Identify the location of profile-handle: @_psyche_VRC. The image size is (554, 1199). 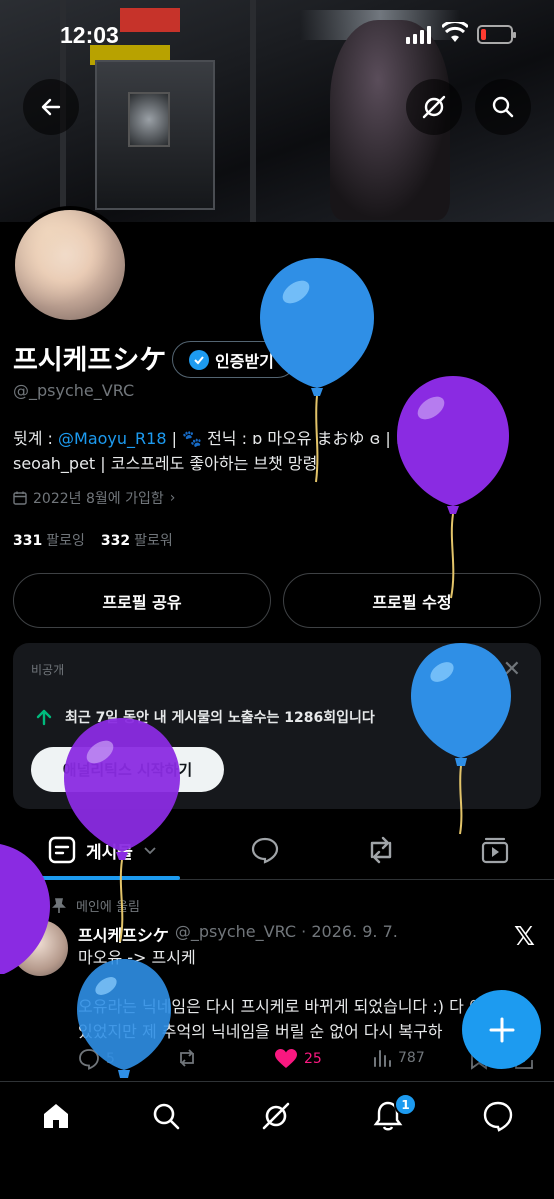
(74, 390).